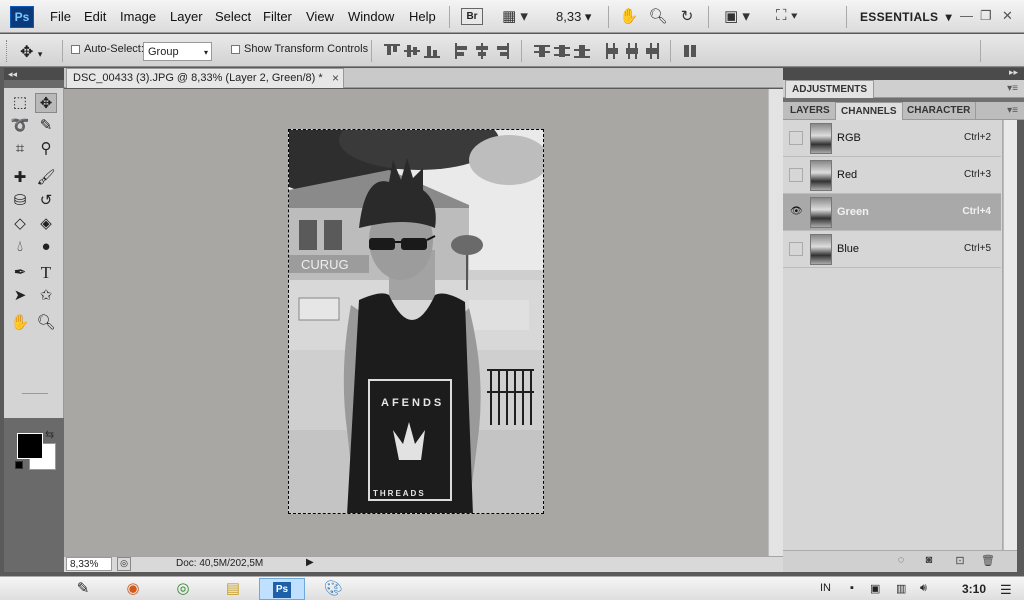 This screenshot has width=1024, height=600. I want to click on tab-character: CHARACTER, so click(939, 111).